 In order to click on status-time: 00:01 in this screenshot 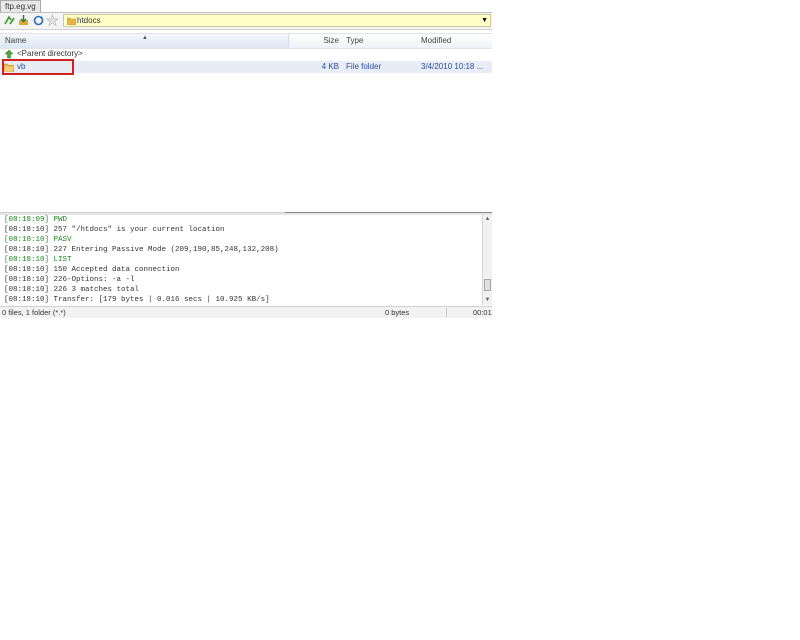, I will do `click(482, 312)`.